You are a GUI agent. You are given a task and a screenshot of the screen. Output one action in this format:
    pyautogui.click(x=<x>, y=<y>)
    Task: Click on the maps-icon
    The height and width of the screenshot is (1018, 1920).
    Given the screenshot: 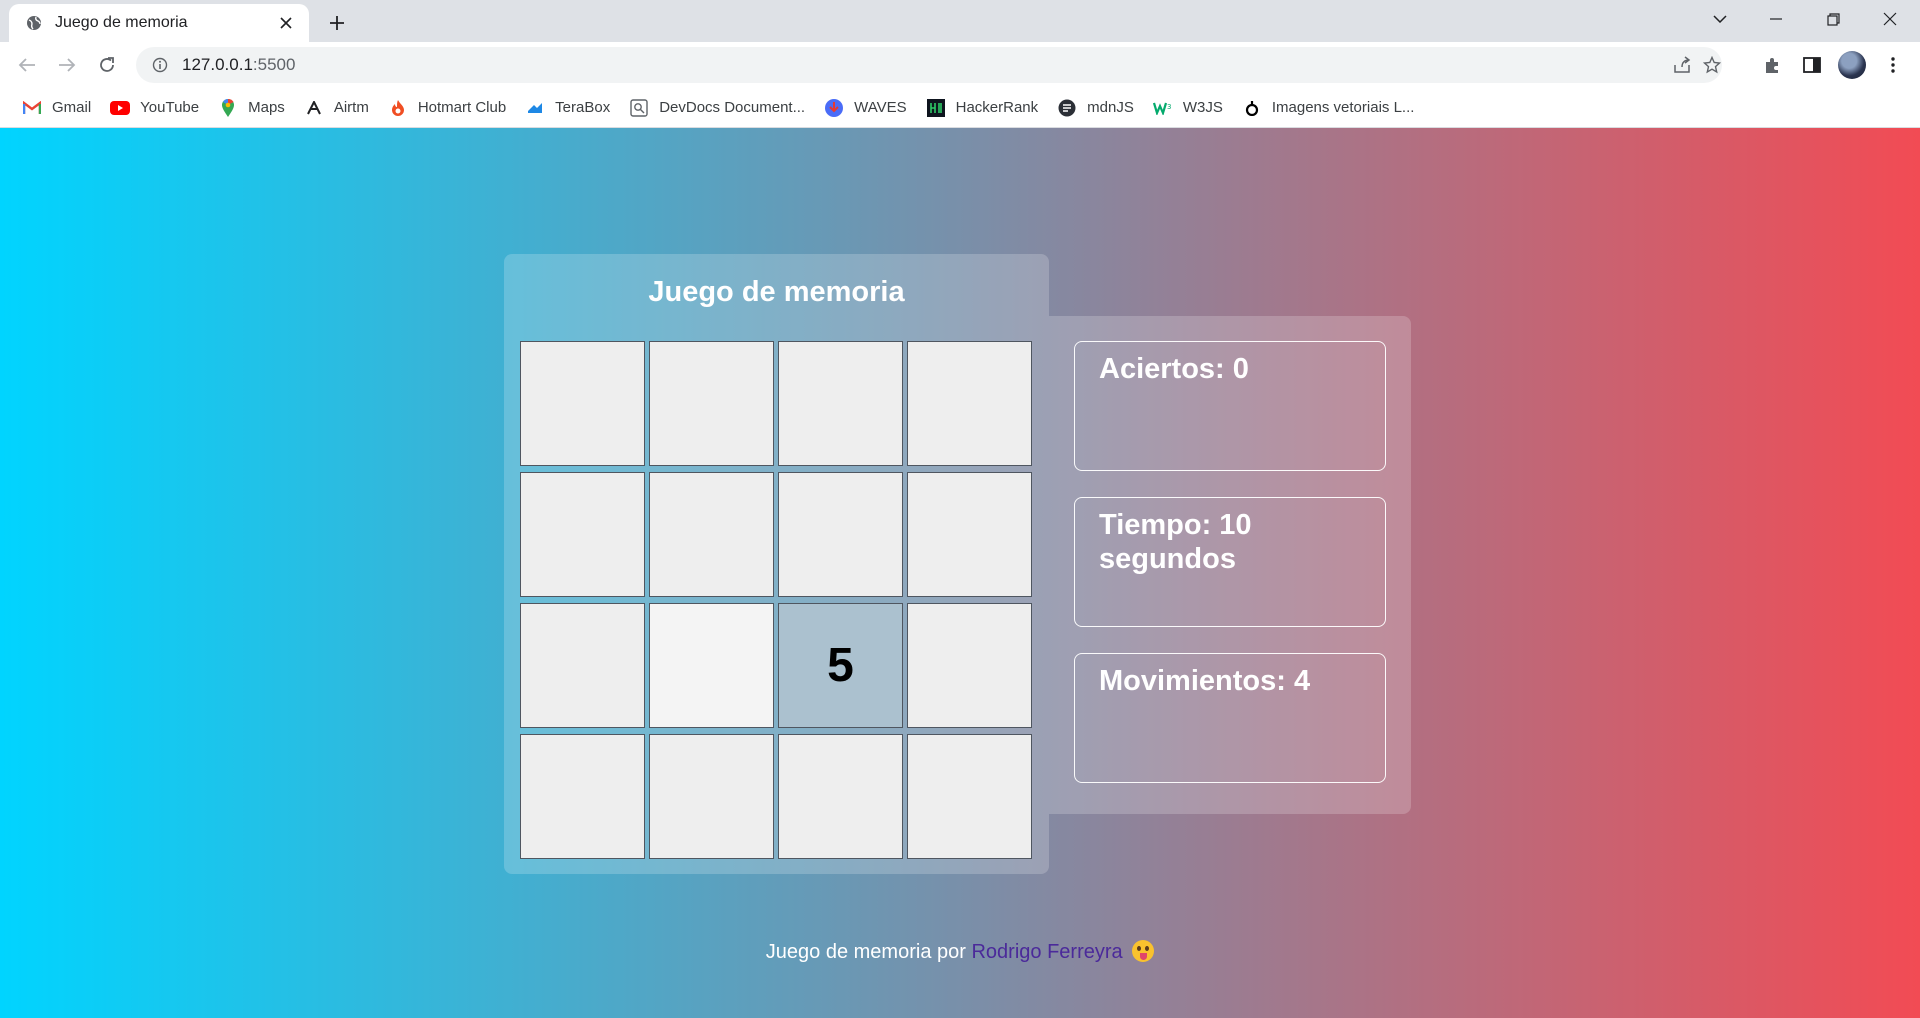 What is the action you would take?
    pyautogui.click(x=228, y=108)
    